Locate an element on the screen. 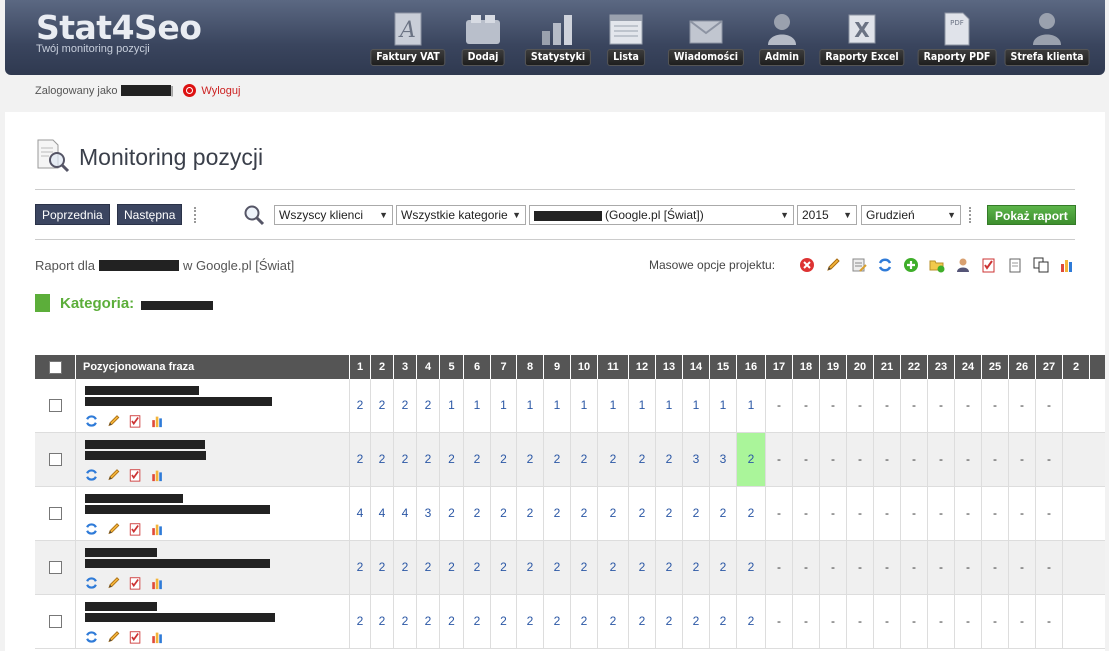  nav-raporty-pdf: PDF Raporty PDF is located at coordinates (957, 38).